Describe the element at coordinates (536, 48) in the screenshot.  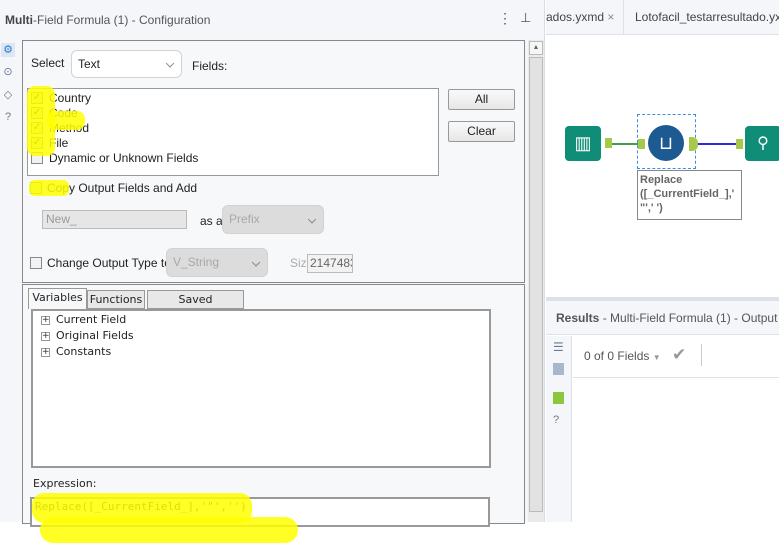
I see `scroll-up-arrow: ▲` at that location.